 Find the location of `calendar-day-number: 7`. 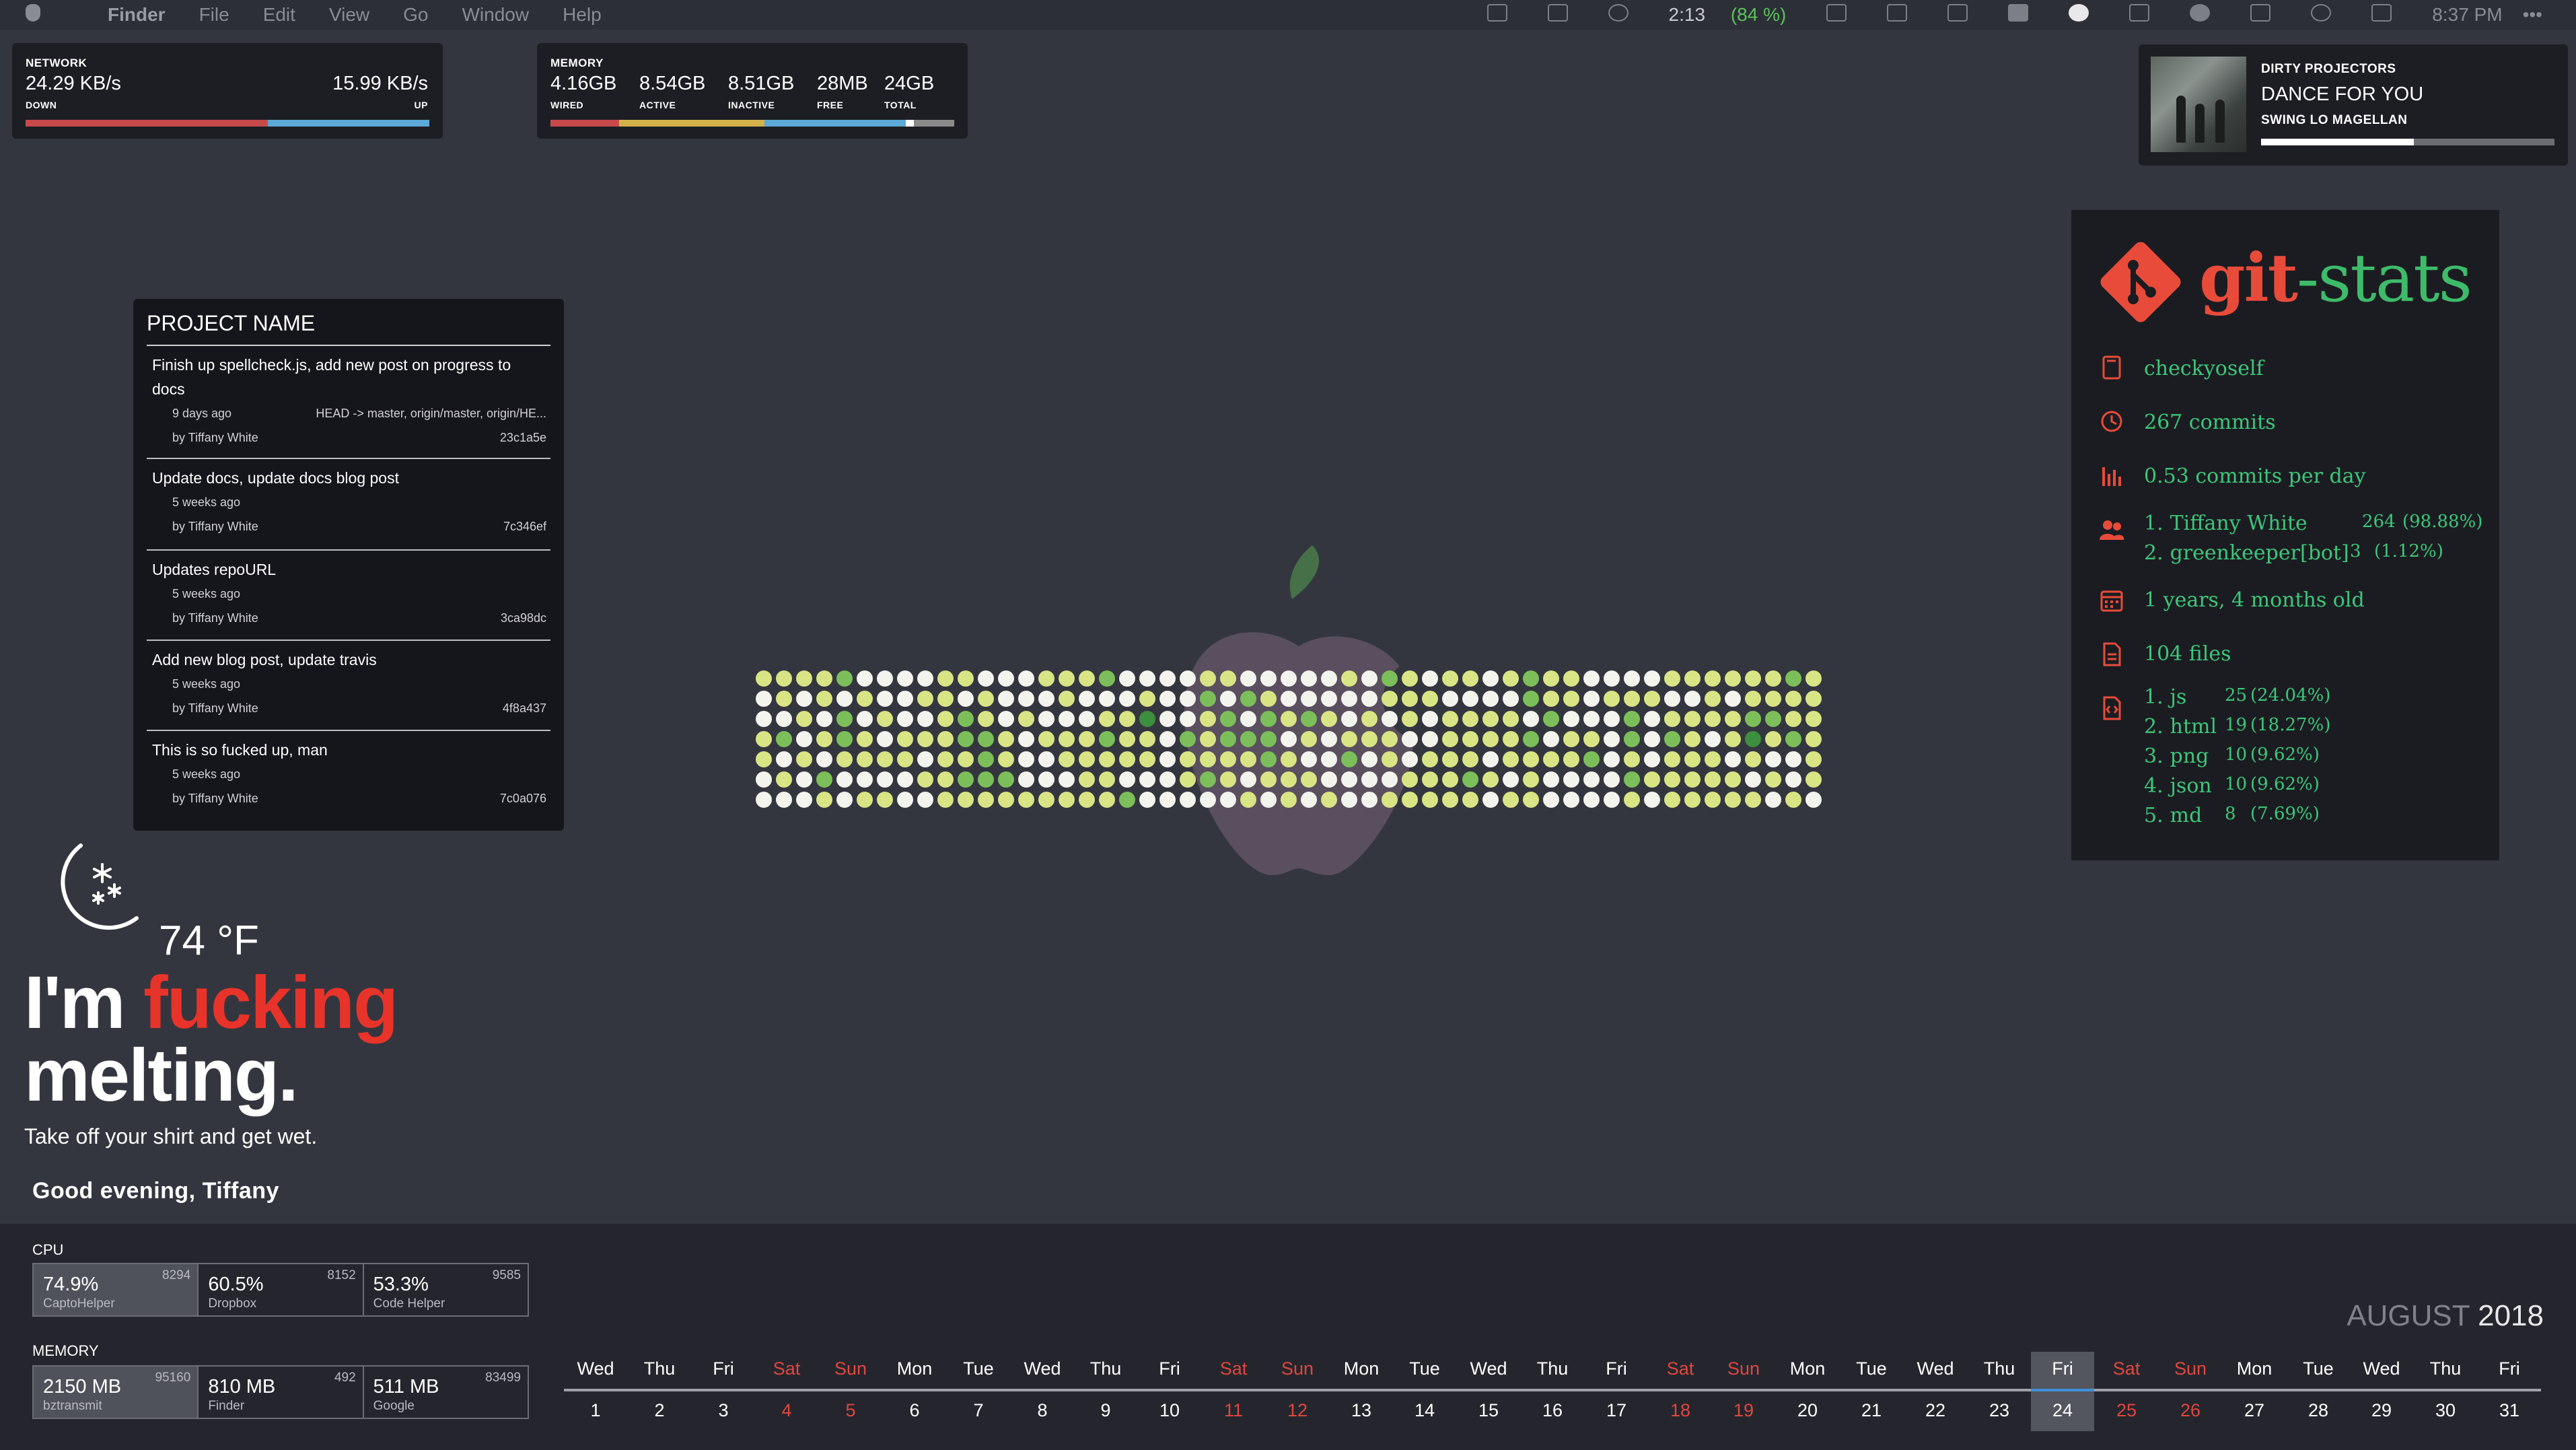

calendar-day-number: 7 is located at coordinates (979, 1410).